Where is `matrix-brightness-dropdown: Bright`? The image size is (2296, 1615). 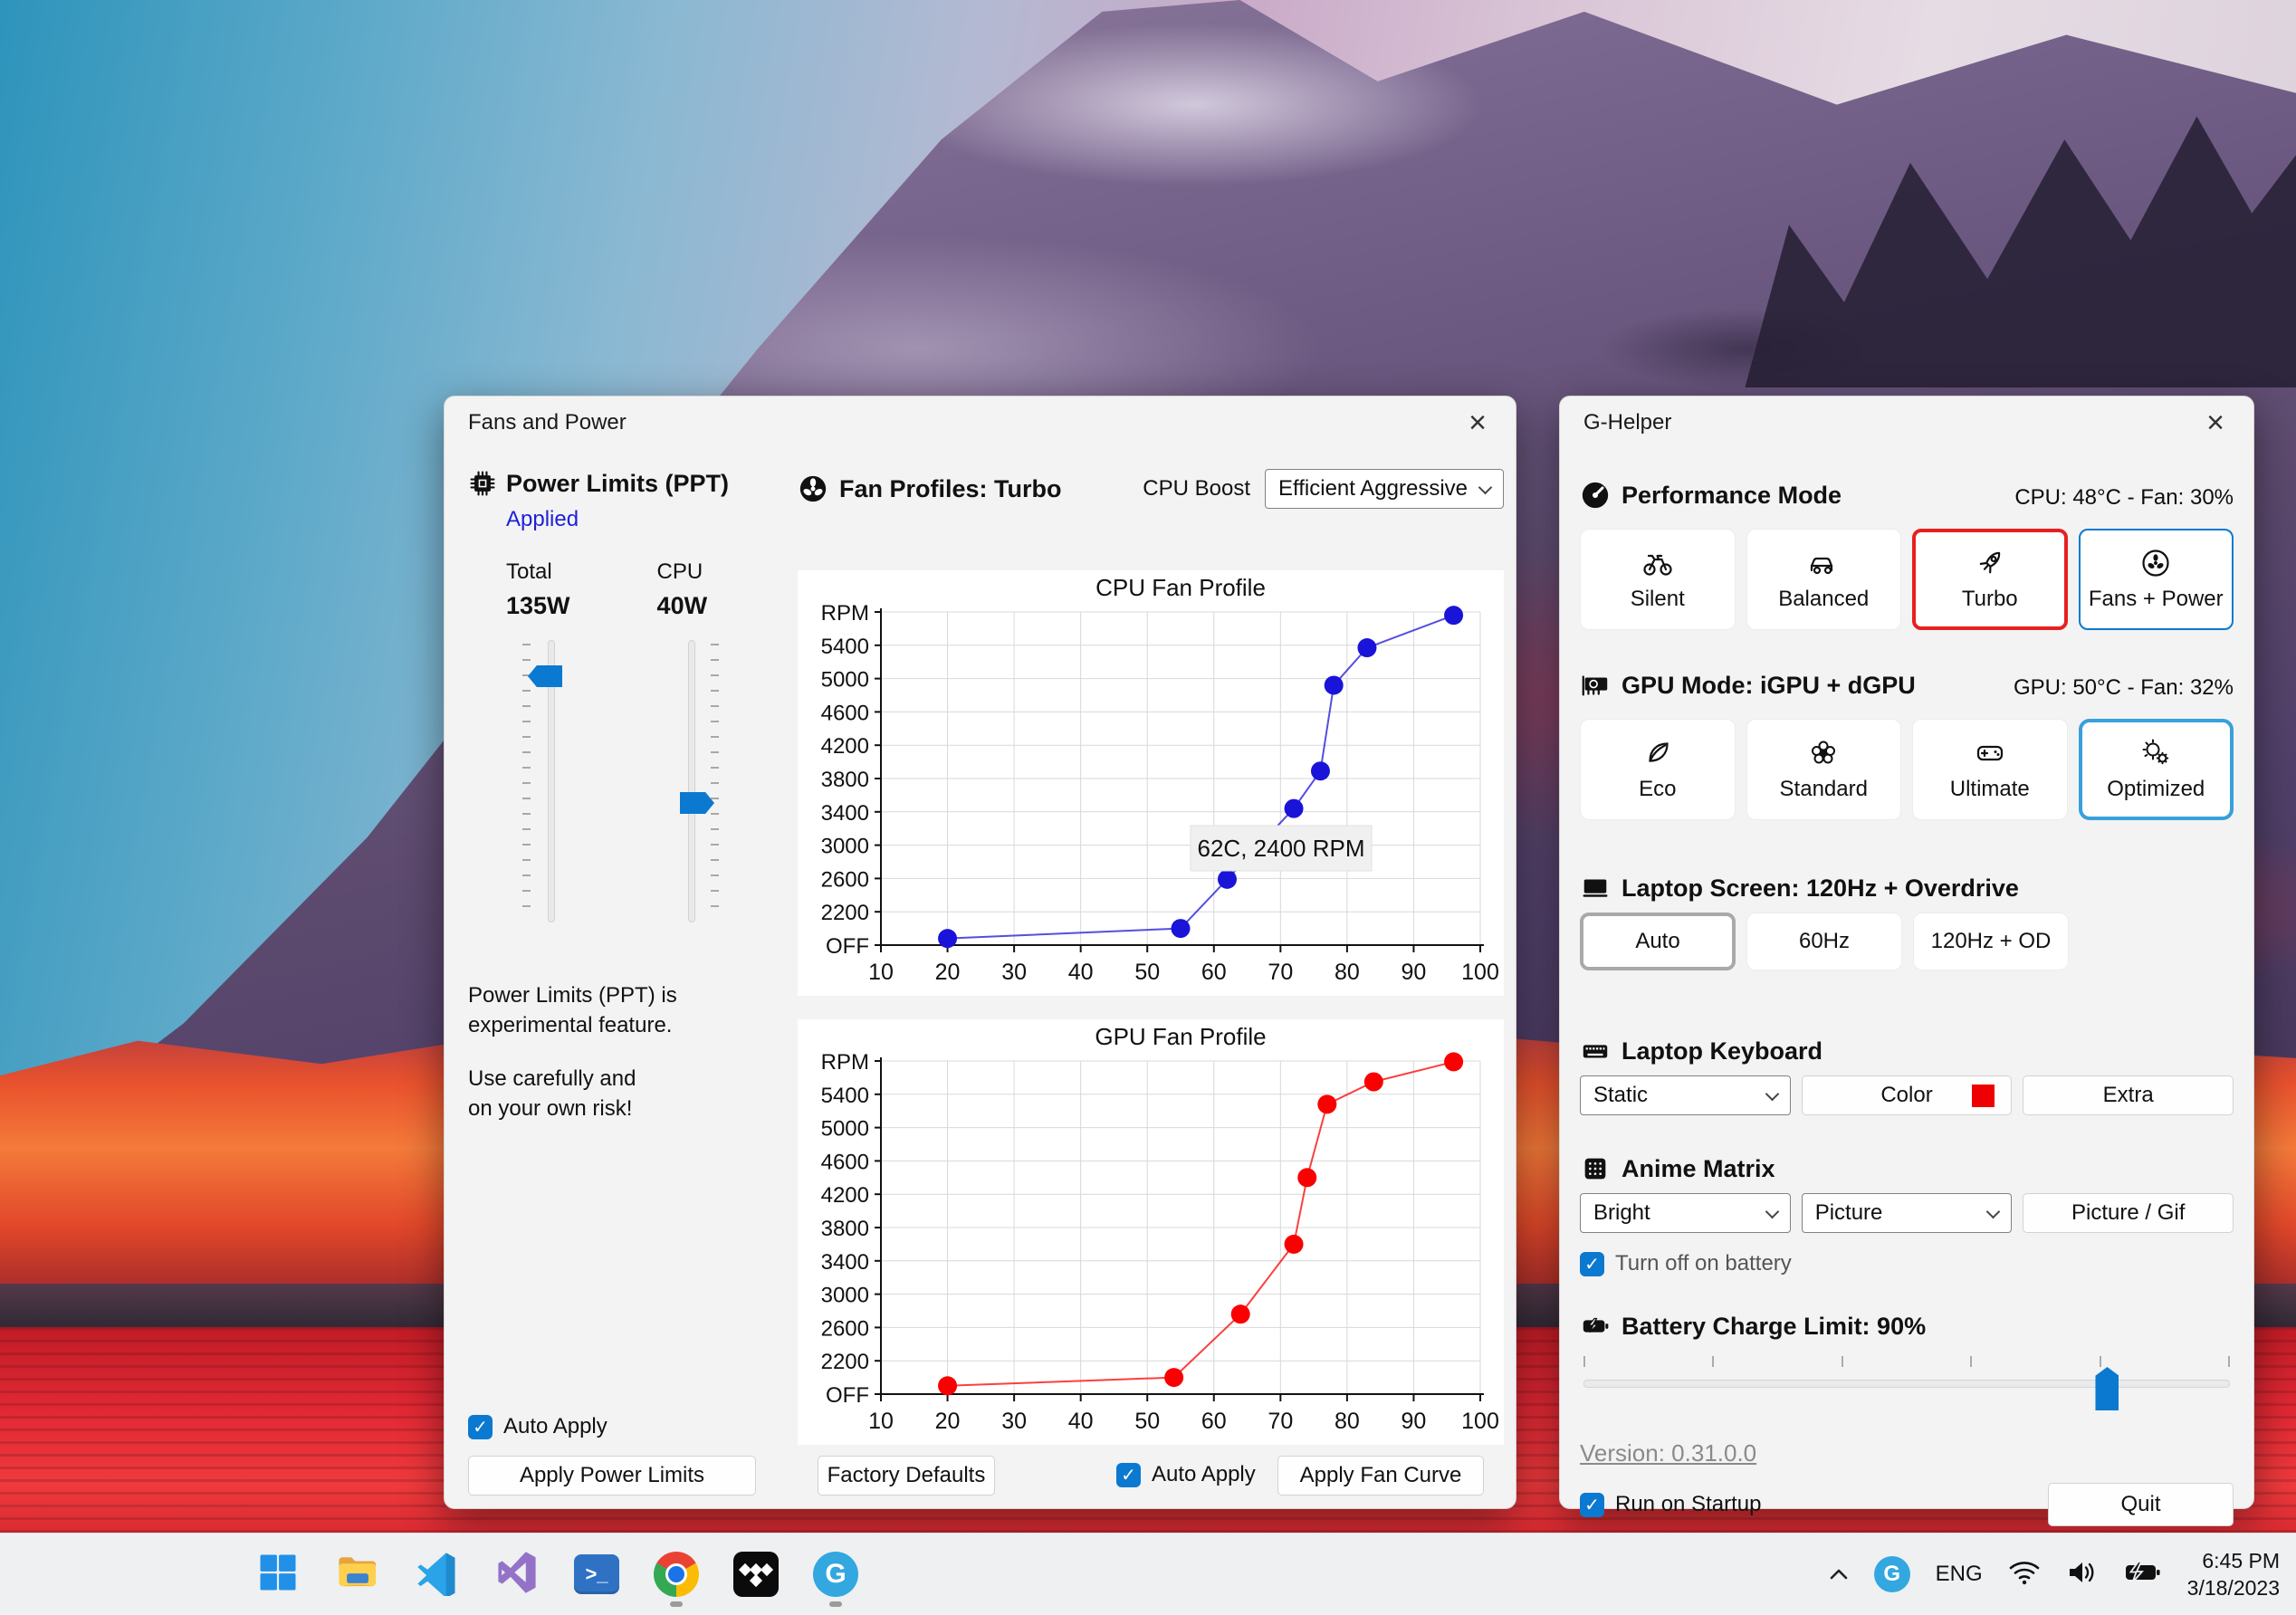
matrix-brightness-dropdown: Bright is located at coordinates (1686, 1213).